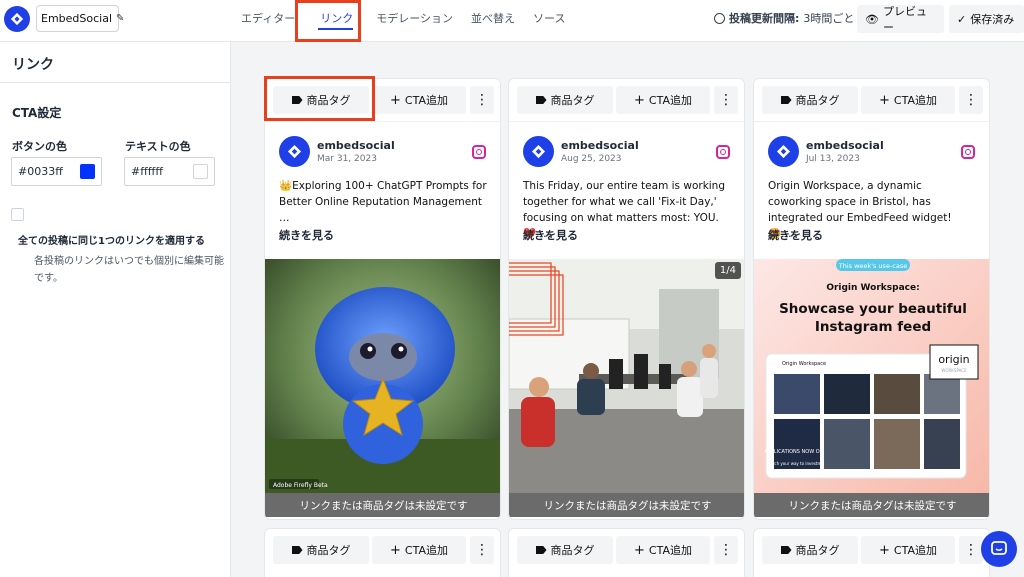 The width and height of the screenshot is (1024, 577). I want to click on poster-screen-title: Origin Workspace, so click(804, 364).